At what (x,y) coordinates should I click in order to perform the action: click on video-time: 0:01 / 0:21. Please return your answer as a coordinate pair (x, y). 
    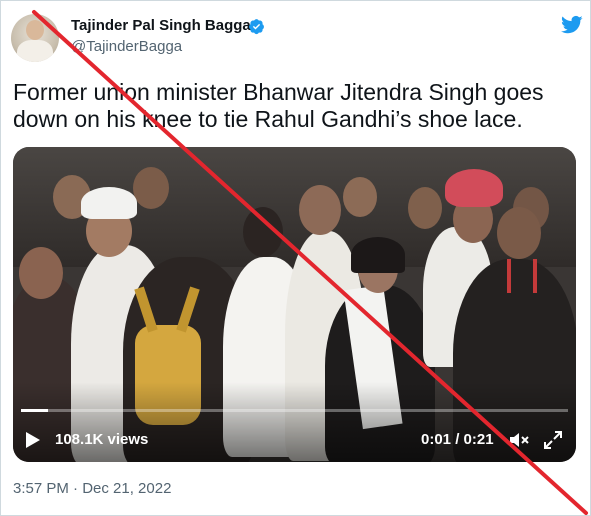
    Looking at the image, I should click on (457, 439).